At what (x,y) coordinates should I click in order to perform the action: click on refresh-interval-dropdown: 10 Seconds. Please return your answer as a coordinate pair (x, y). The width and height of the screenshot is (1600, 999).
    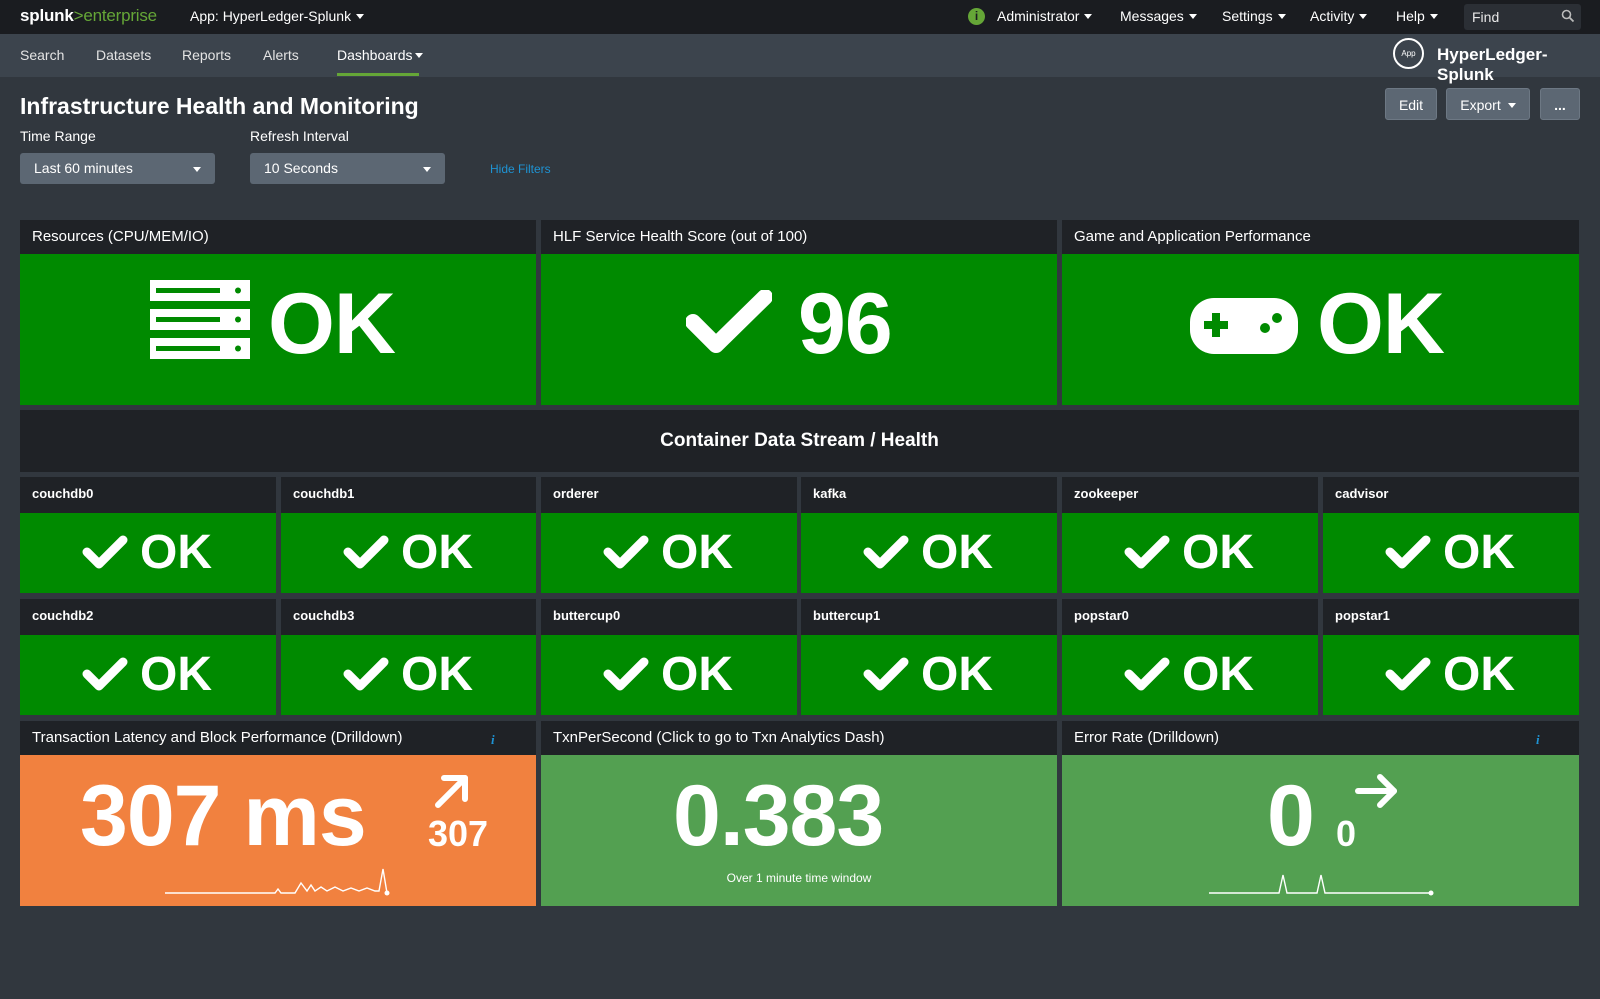
    Looking at the image, I should click on (347, 168).